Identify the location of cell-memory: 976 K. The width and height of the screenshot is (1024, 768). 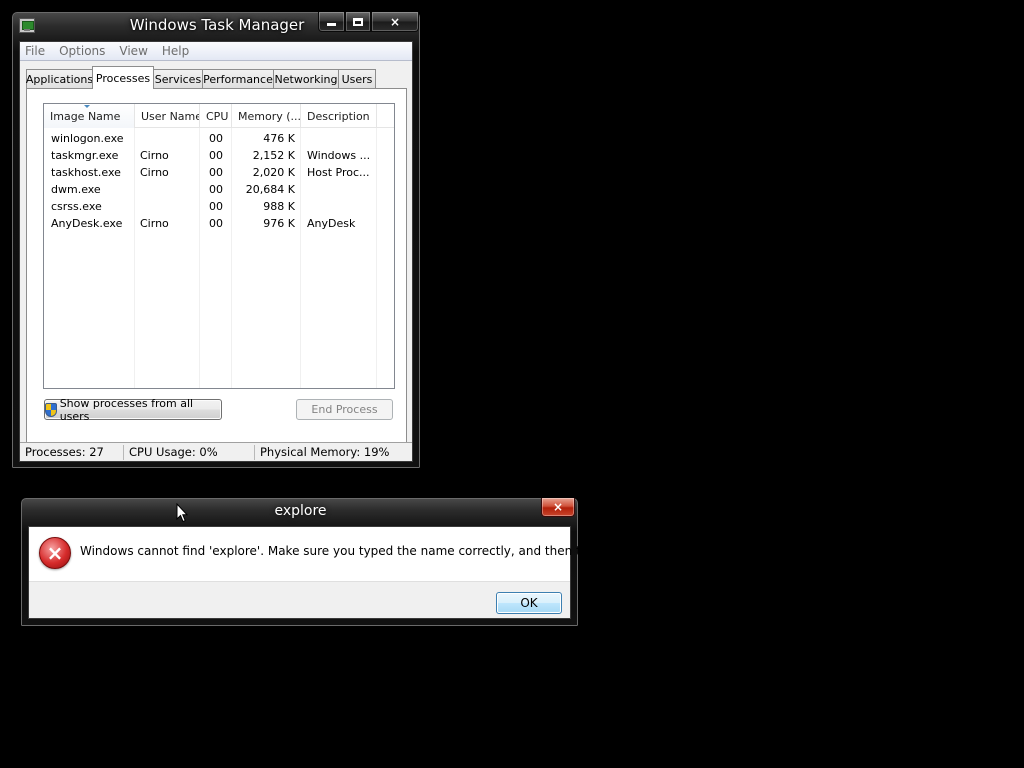
(279, 223).